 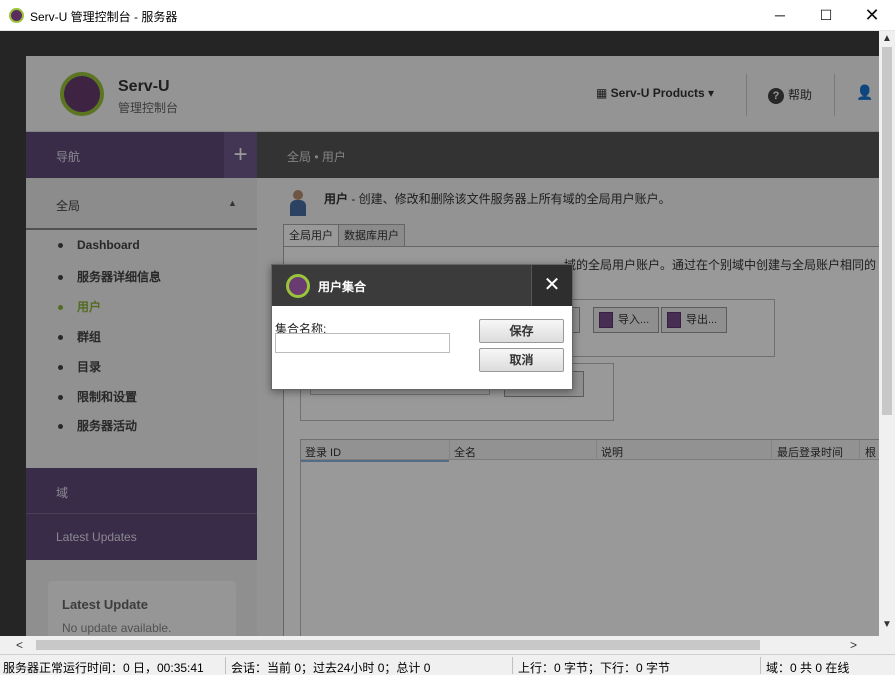 I want to click on dialog-titlebar: 用户集合 ✕, so click(x=422, y=285).